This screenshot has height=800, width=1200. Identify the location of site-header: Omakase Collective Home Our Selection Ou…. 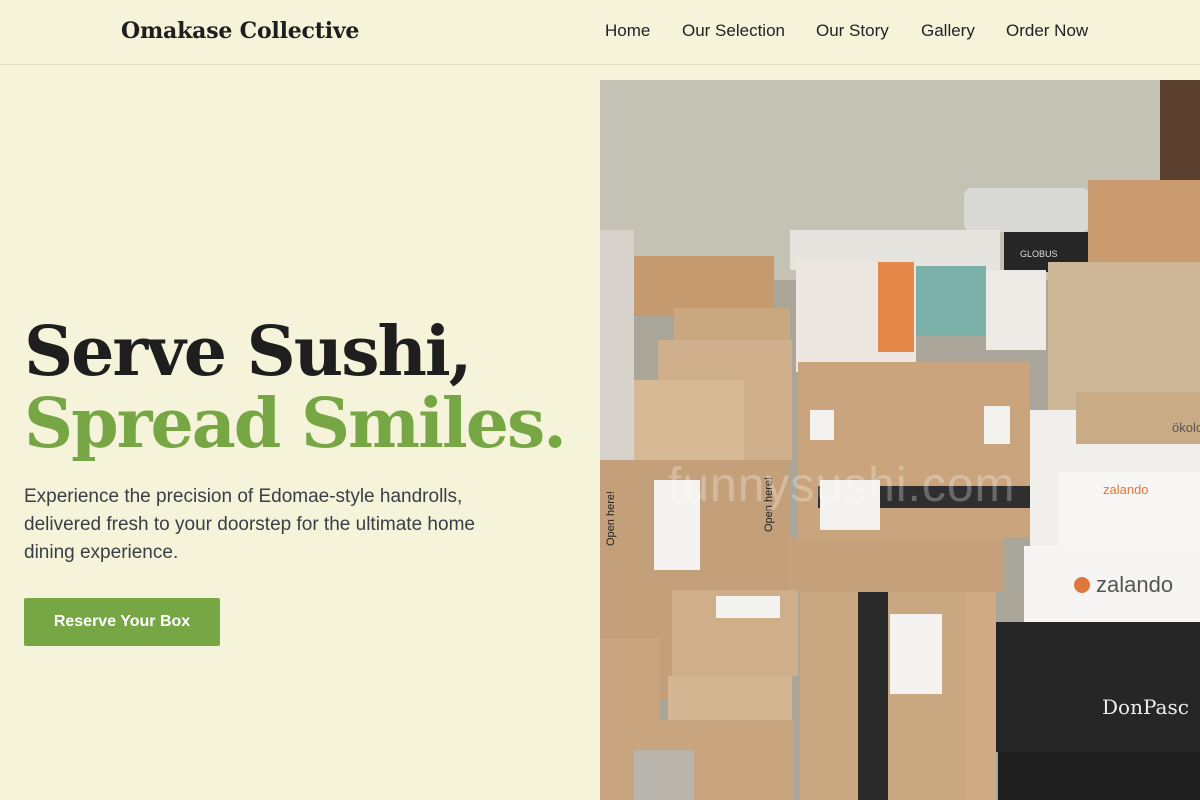
(600, 32).